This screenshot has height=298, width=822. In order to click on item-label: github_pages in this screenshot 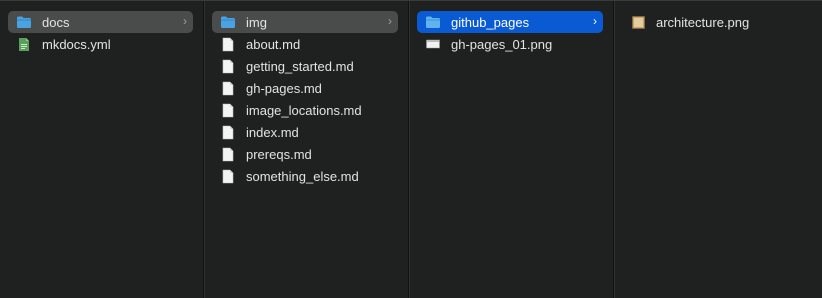, I will do `click(490, 22)`.